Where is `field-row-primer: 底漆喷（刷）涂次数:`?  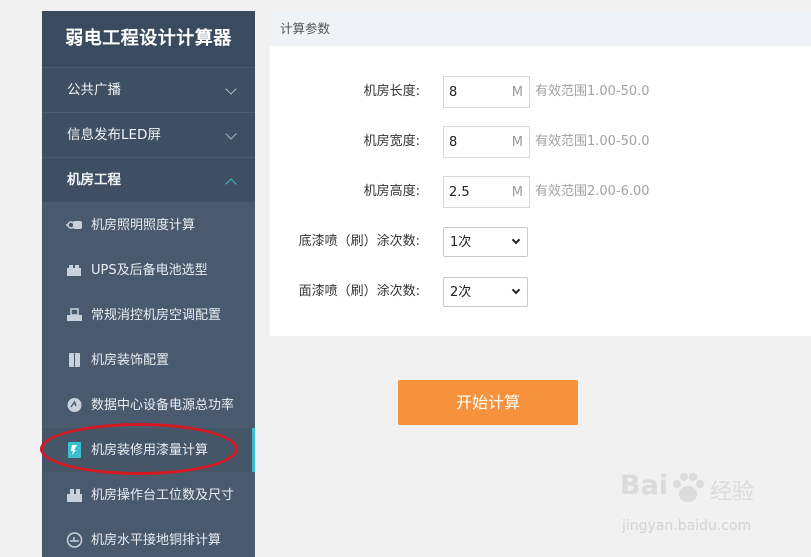
field-row-primer: 底漆喷（刷）涂次数: is located at coordinates (345, 242).